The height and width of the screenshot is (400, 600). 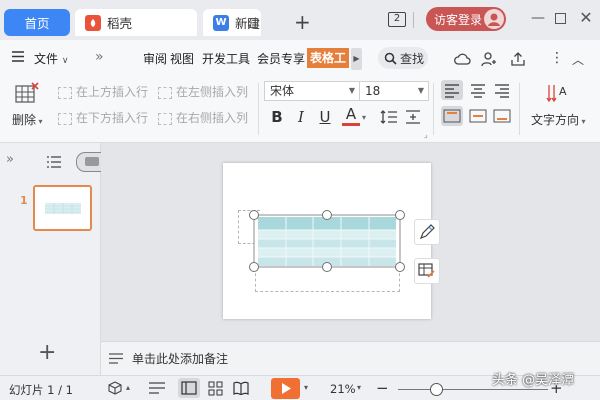 What do you see at coordinates (351, 116) in the screenshot?
I see `font-color-button: A` at bounding box center [351, 116].